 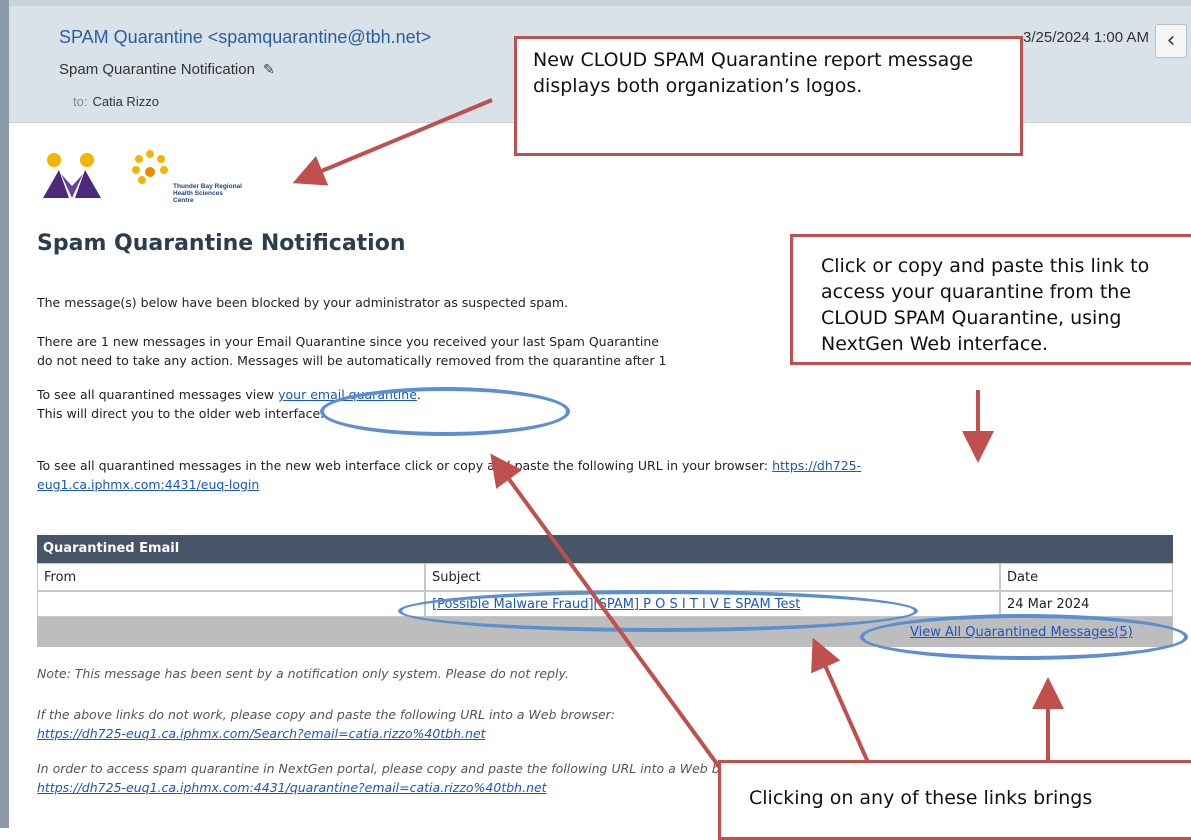 What do you see at coordinates (712, 577) in the screenshot?
I see `column-header-subject: Subject` at bounding box center [712, 577].